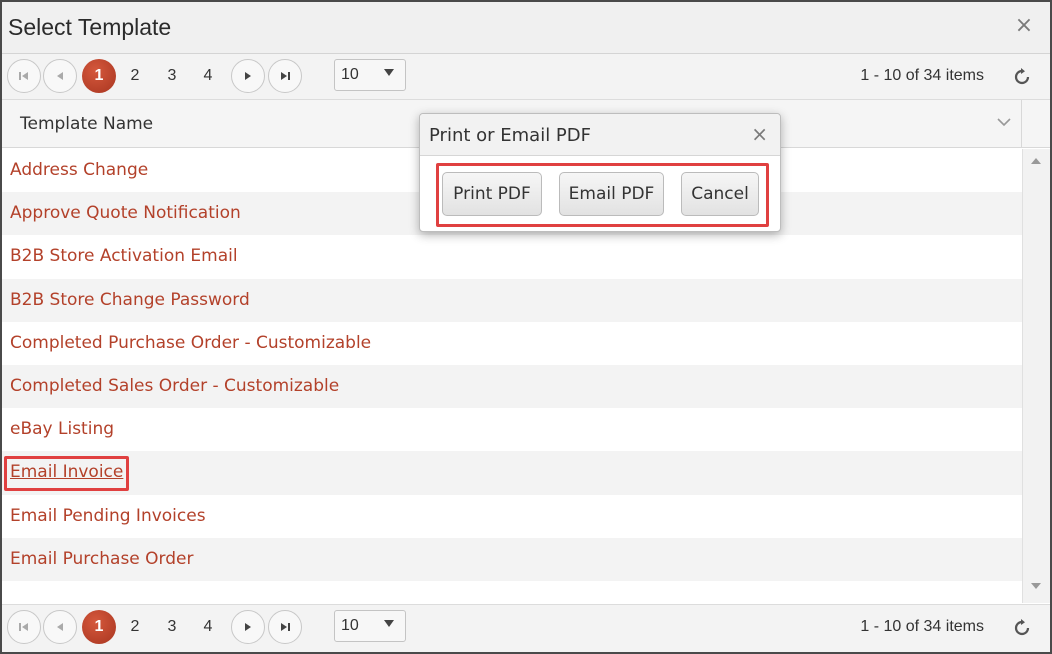 Image resolution: width=1052 pixels, height=654 pixels. Describe the element at coordinates (108, 516) in the screenshot. I see `template-name: Email Pending Invoices` at that location.